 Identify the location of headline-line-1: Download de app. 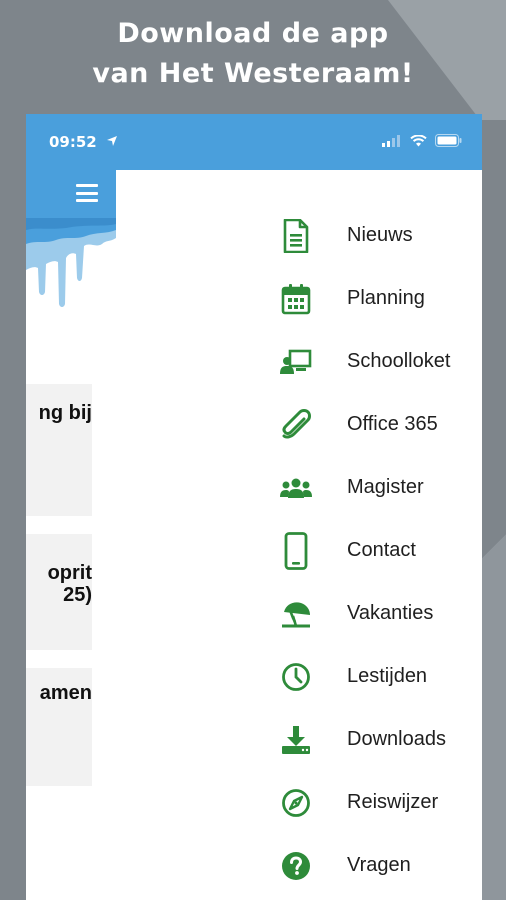
(253, 33).